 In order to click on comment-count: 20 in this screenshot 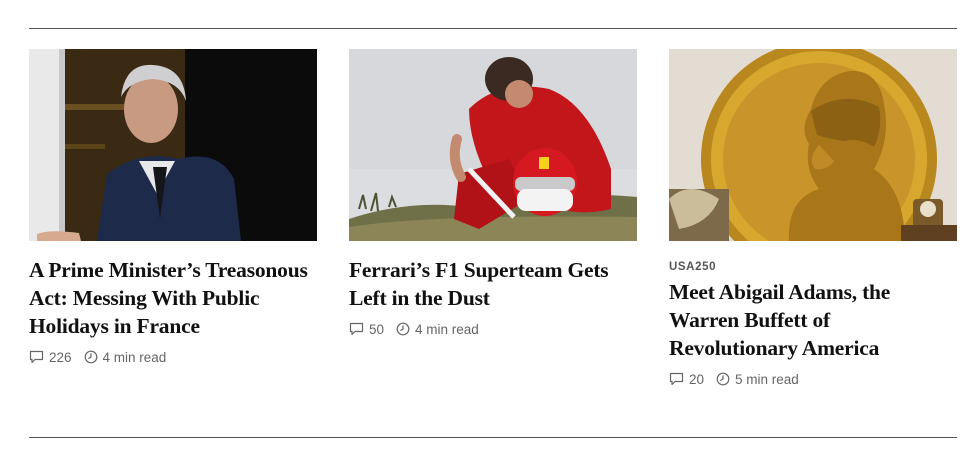, I will do `click(697, 379)`.